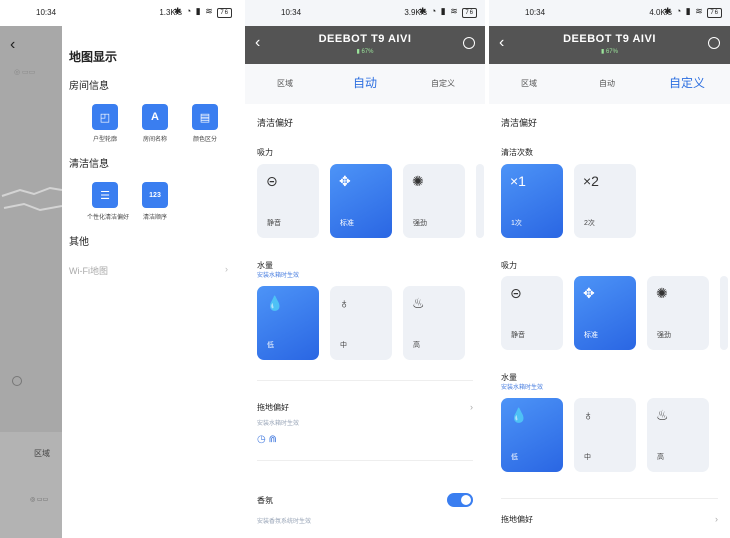  I want to click on option-tile: ☰ 个性化清洁偏好, so click(108, 201).